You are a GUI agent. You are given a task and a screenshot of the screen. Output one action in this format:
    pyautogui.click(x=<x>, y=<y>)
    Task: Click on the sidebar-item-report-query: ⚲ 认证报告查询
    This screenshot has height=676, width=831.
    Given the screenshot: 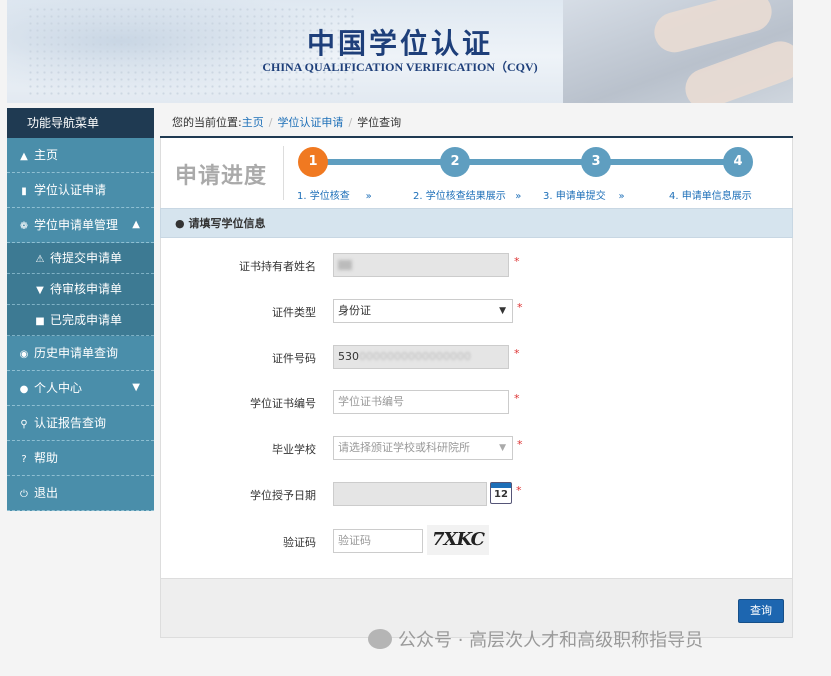 What is the action you would take?
    pyautogui.click(x=80, y=423)
    